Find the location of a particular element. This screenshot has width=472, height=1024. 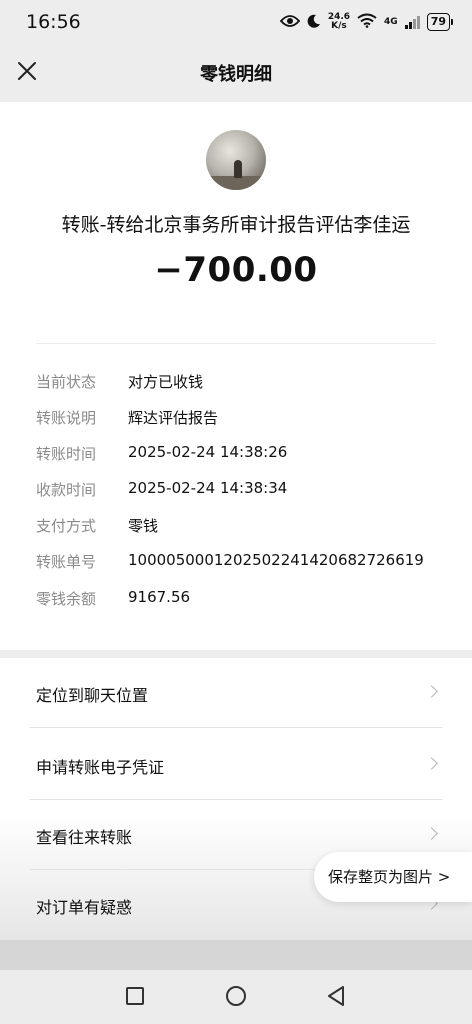

page-title: 零钱明细 is located at coordinates (236, 74).